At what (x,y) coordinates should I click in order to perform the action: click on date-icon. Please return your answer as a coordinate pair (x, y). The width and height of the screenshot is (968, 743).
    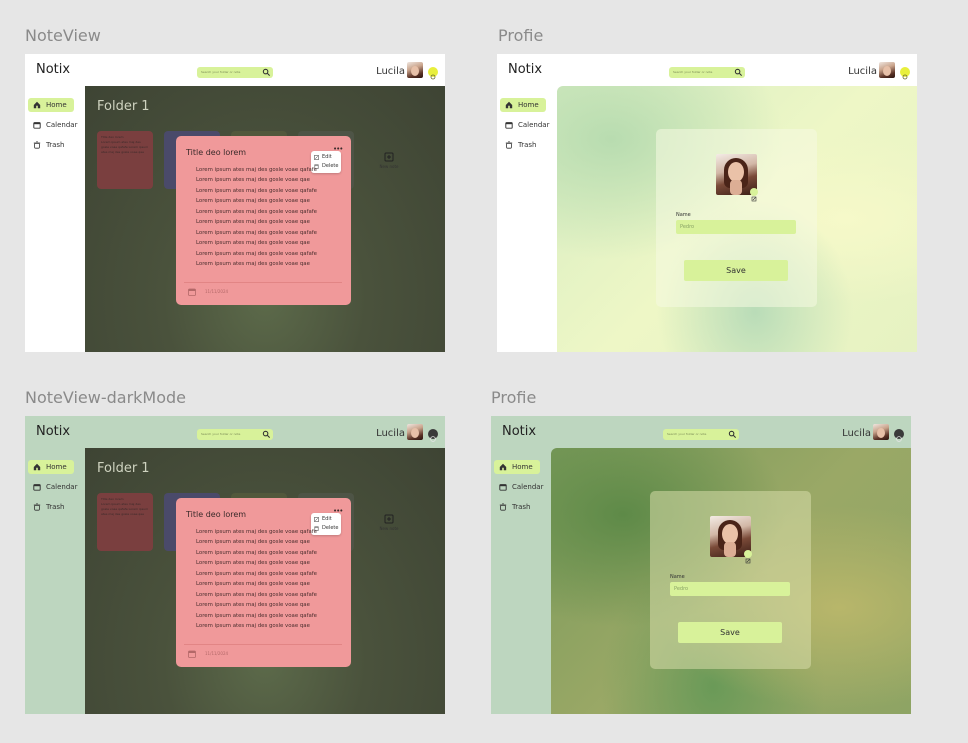
    Looking at the image, I should click on (192, 292).